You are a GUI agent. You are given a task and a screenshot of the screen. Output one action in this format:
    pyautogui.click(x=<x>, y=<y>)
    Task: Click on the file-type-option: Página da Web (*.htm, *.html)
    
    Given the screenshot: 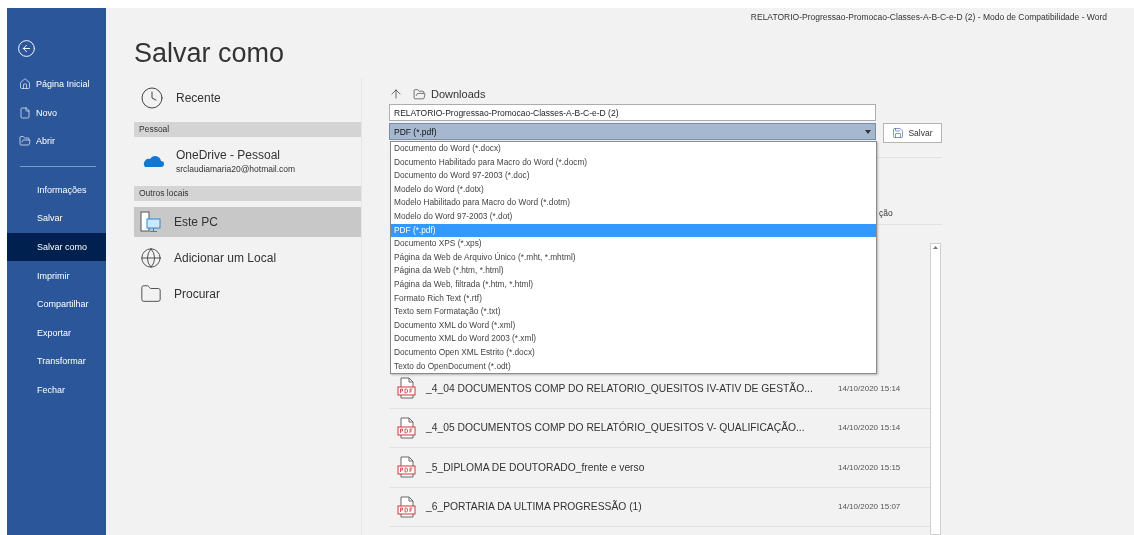 What is the action you would take?
    pyautogui.click(x=633, y=271)
    